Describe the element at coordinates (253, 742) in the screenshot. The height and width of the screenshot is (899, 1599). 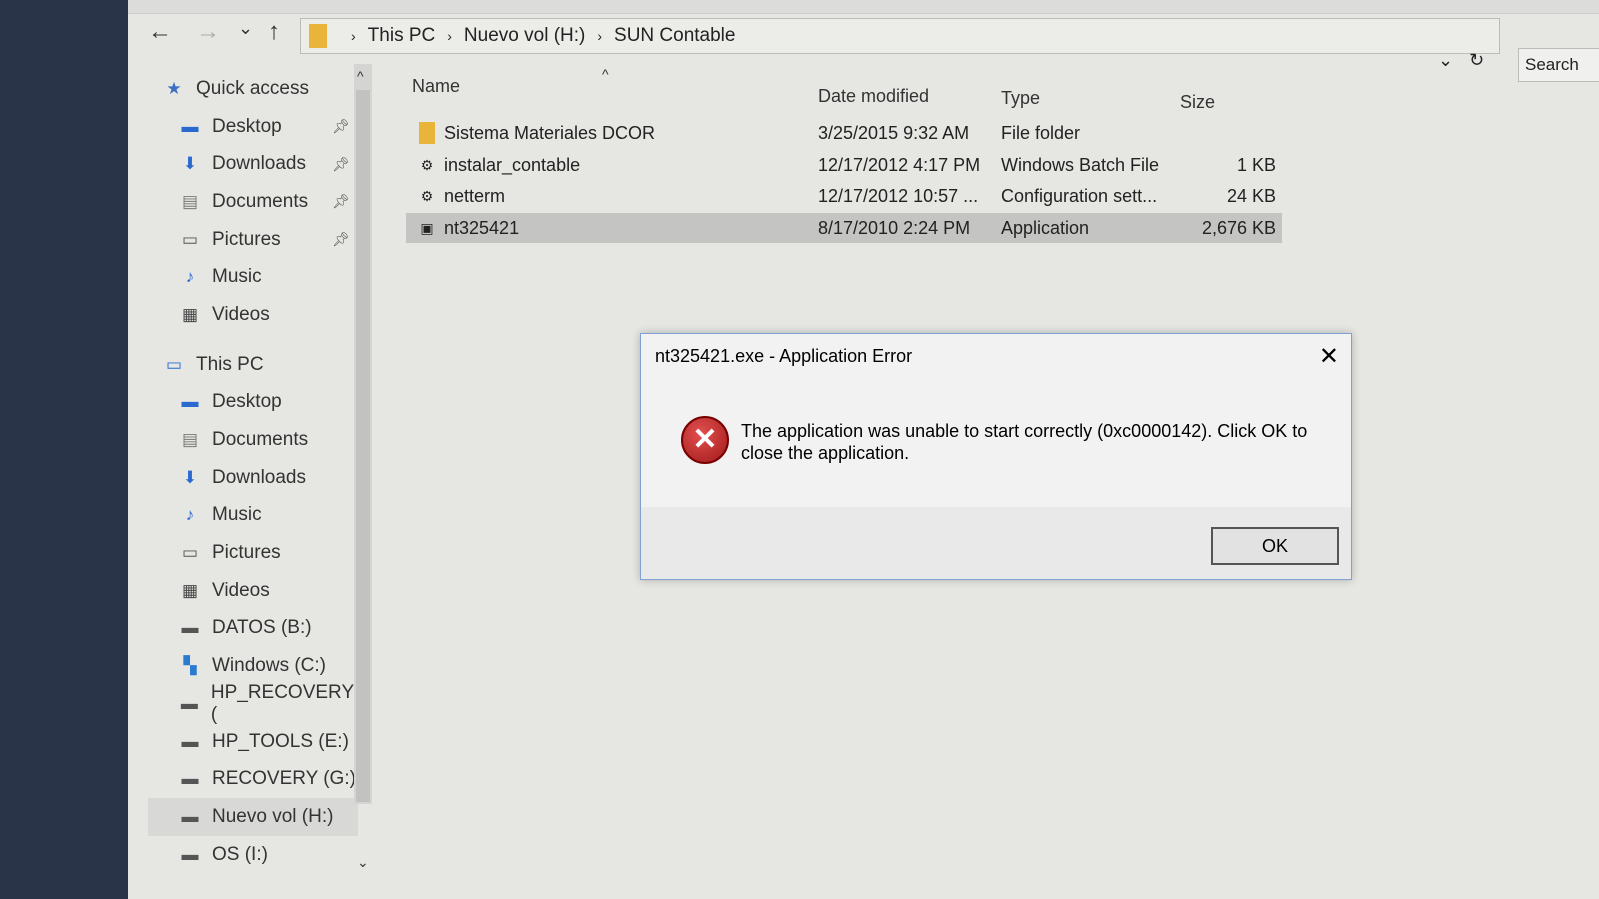
I see `sidebar-item: ▬ HP_TOOLS (E:)` at that location.